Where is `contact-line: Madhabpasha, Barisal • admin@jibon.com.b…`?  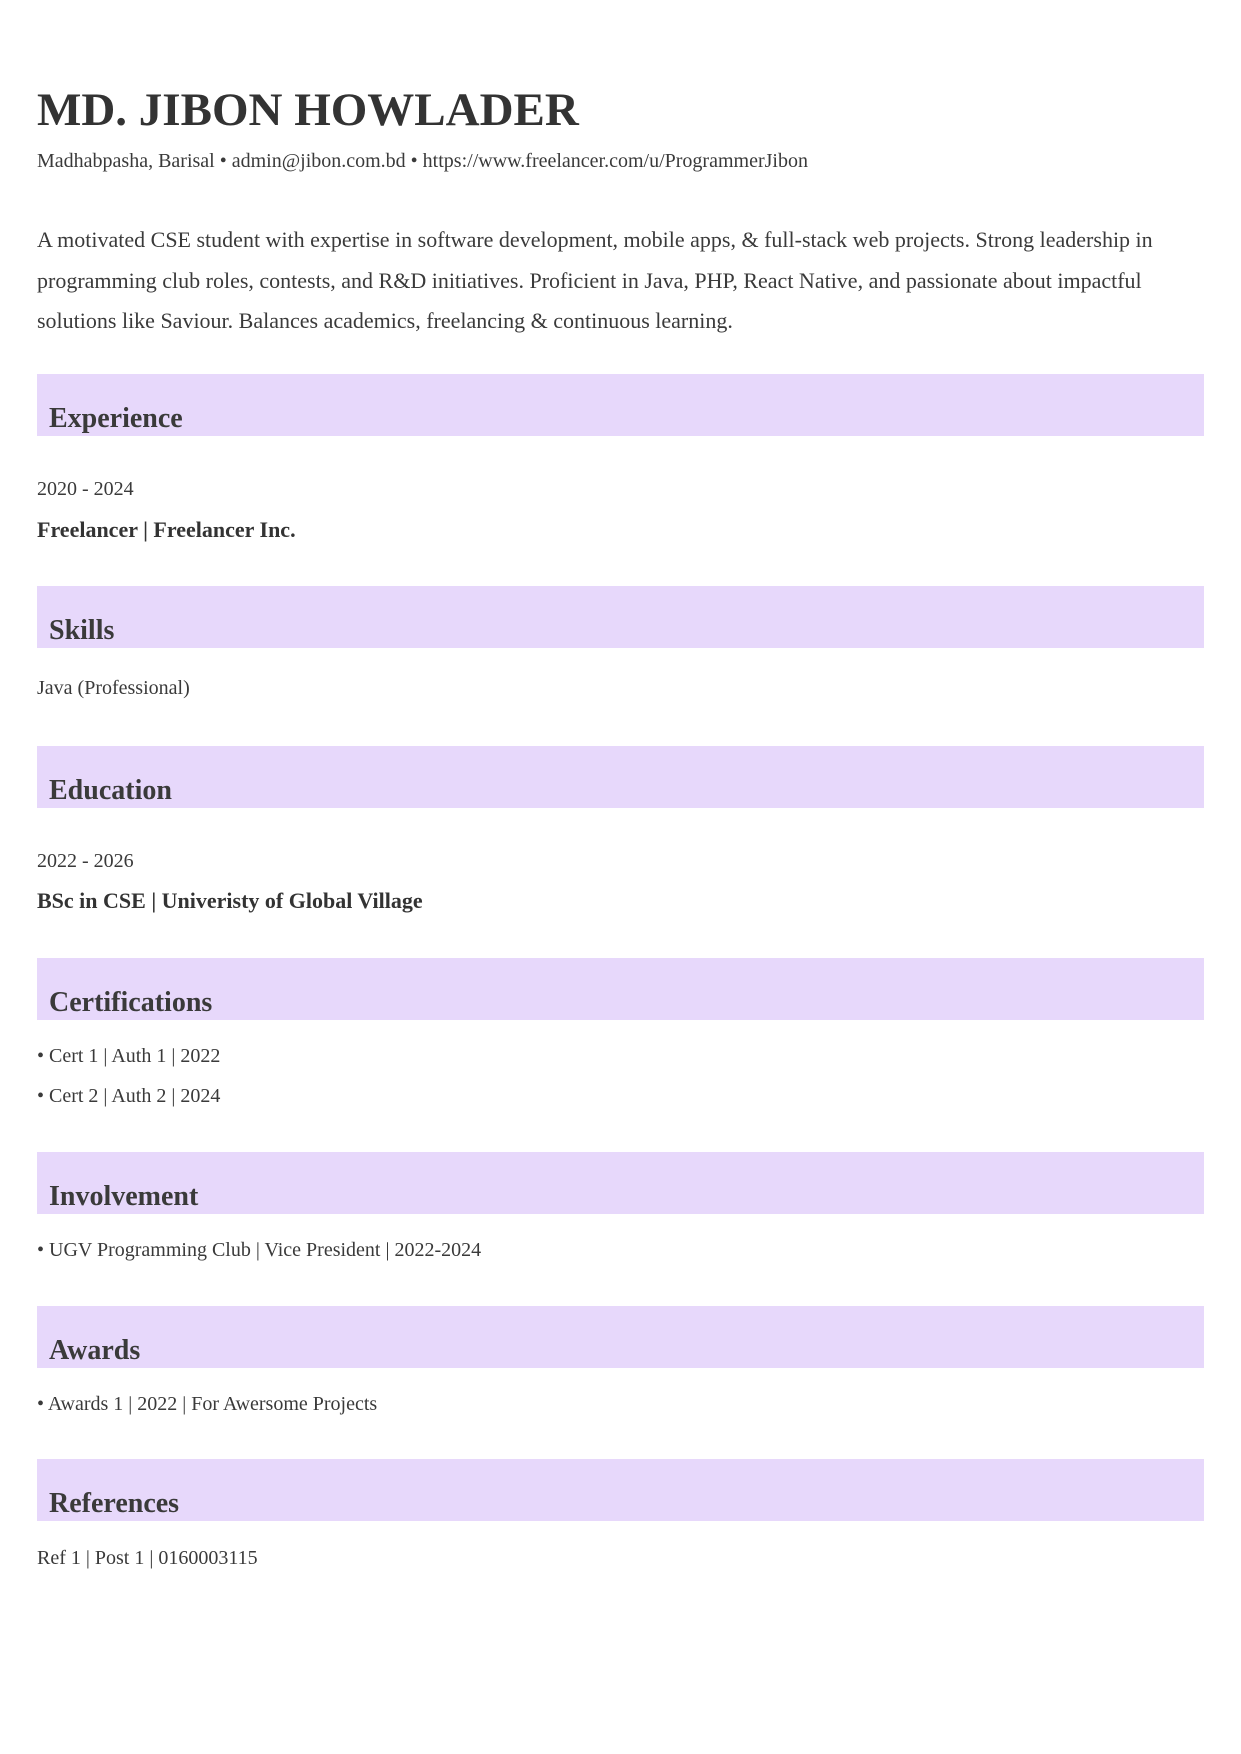 contact-line: Madhabpasha, Barisal • admin@jibon.com.b… is located at coordinates (422, 161).